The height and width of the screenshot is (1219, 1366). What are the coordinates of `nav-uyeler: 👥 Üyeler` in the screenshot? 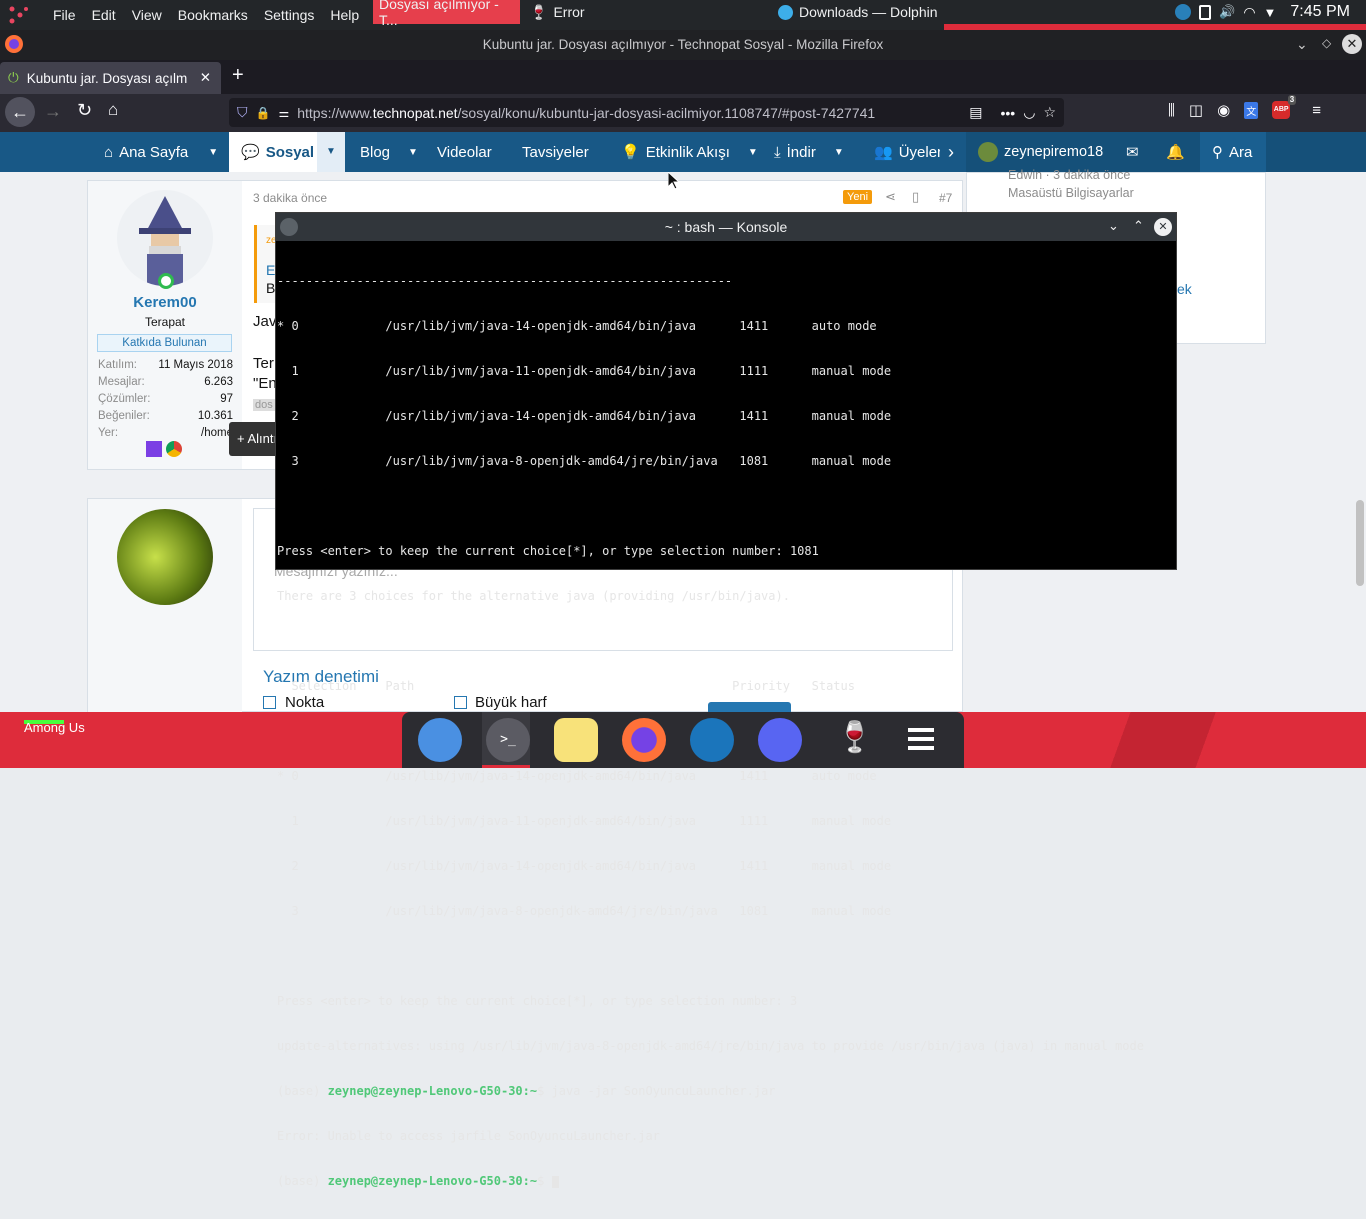 It's located at (907, 152).